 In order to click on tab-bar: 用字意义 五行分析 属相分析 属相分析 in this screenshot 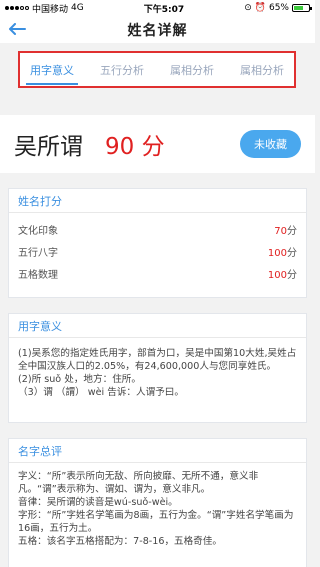, I will do `click(157, 70)`.